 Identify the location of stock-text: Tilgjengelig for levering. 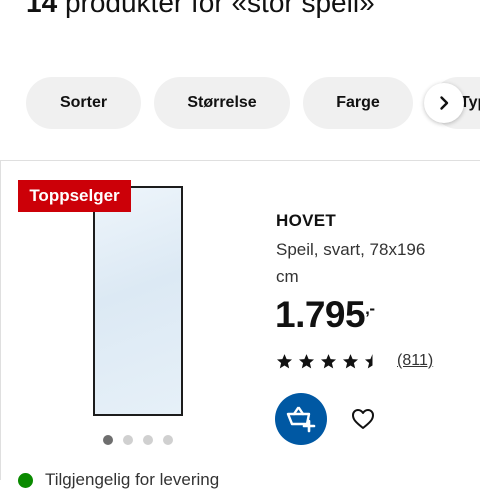
(132, 479).